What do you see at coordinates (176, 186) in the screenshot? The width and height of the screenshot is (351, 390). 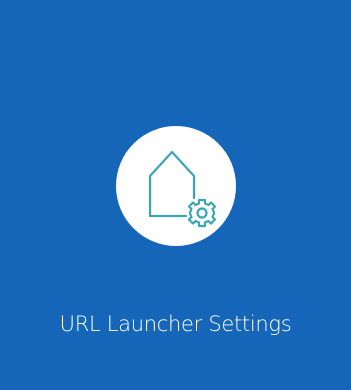 I see `home-settings-icon` at bounding box center [176, 186].